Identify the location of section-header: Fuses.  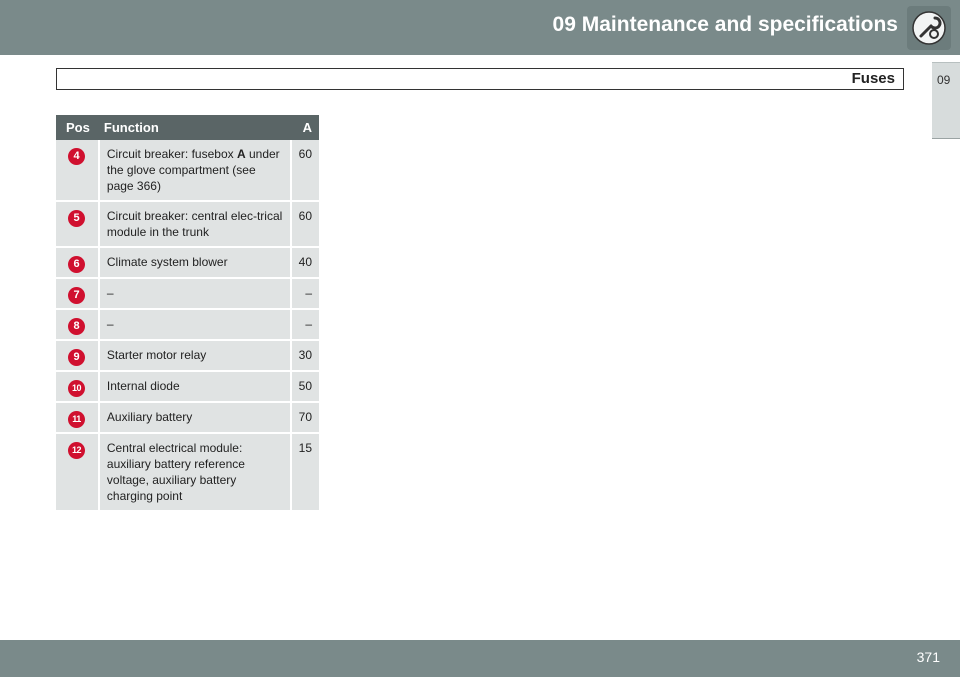
(480, 79).